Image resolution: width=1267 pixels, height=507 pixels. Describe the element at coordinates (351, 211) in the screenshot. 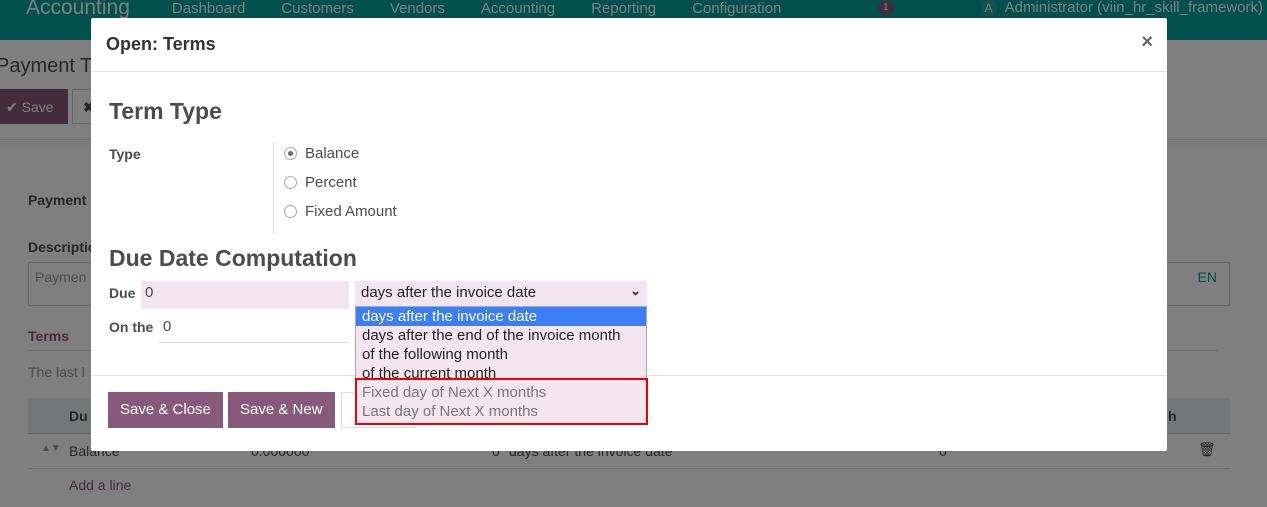

I see `radio-label: Fixed Amount` at that location.